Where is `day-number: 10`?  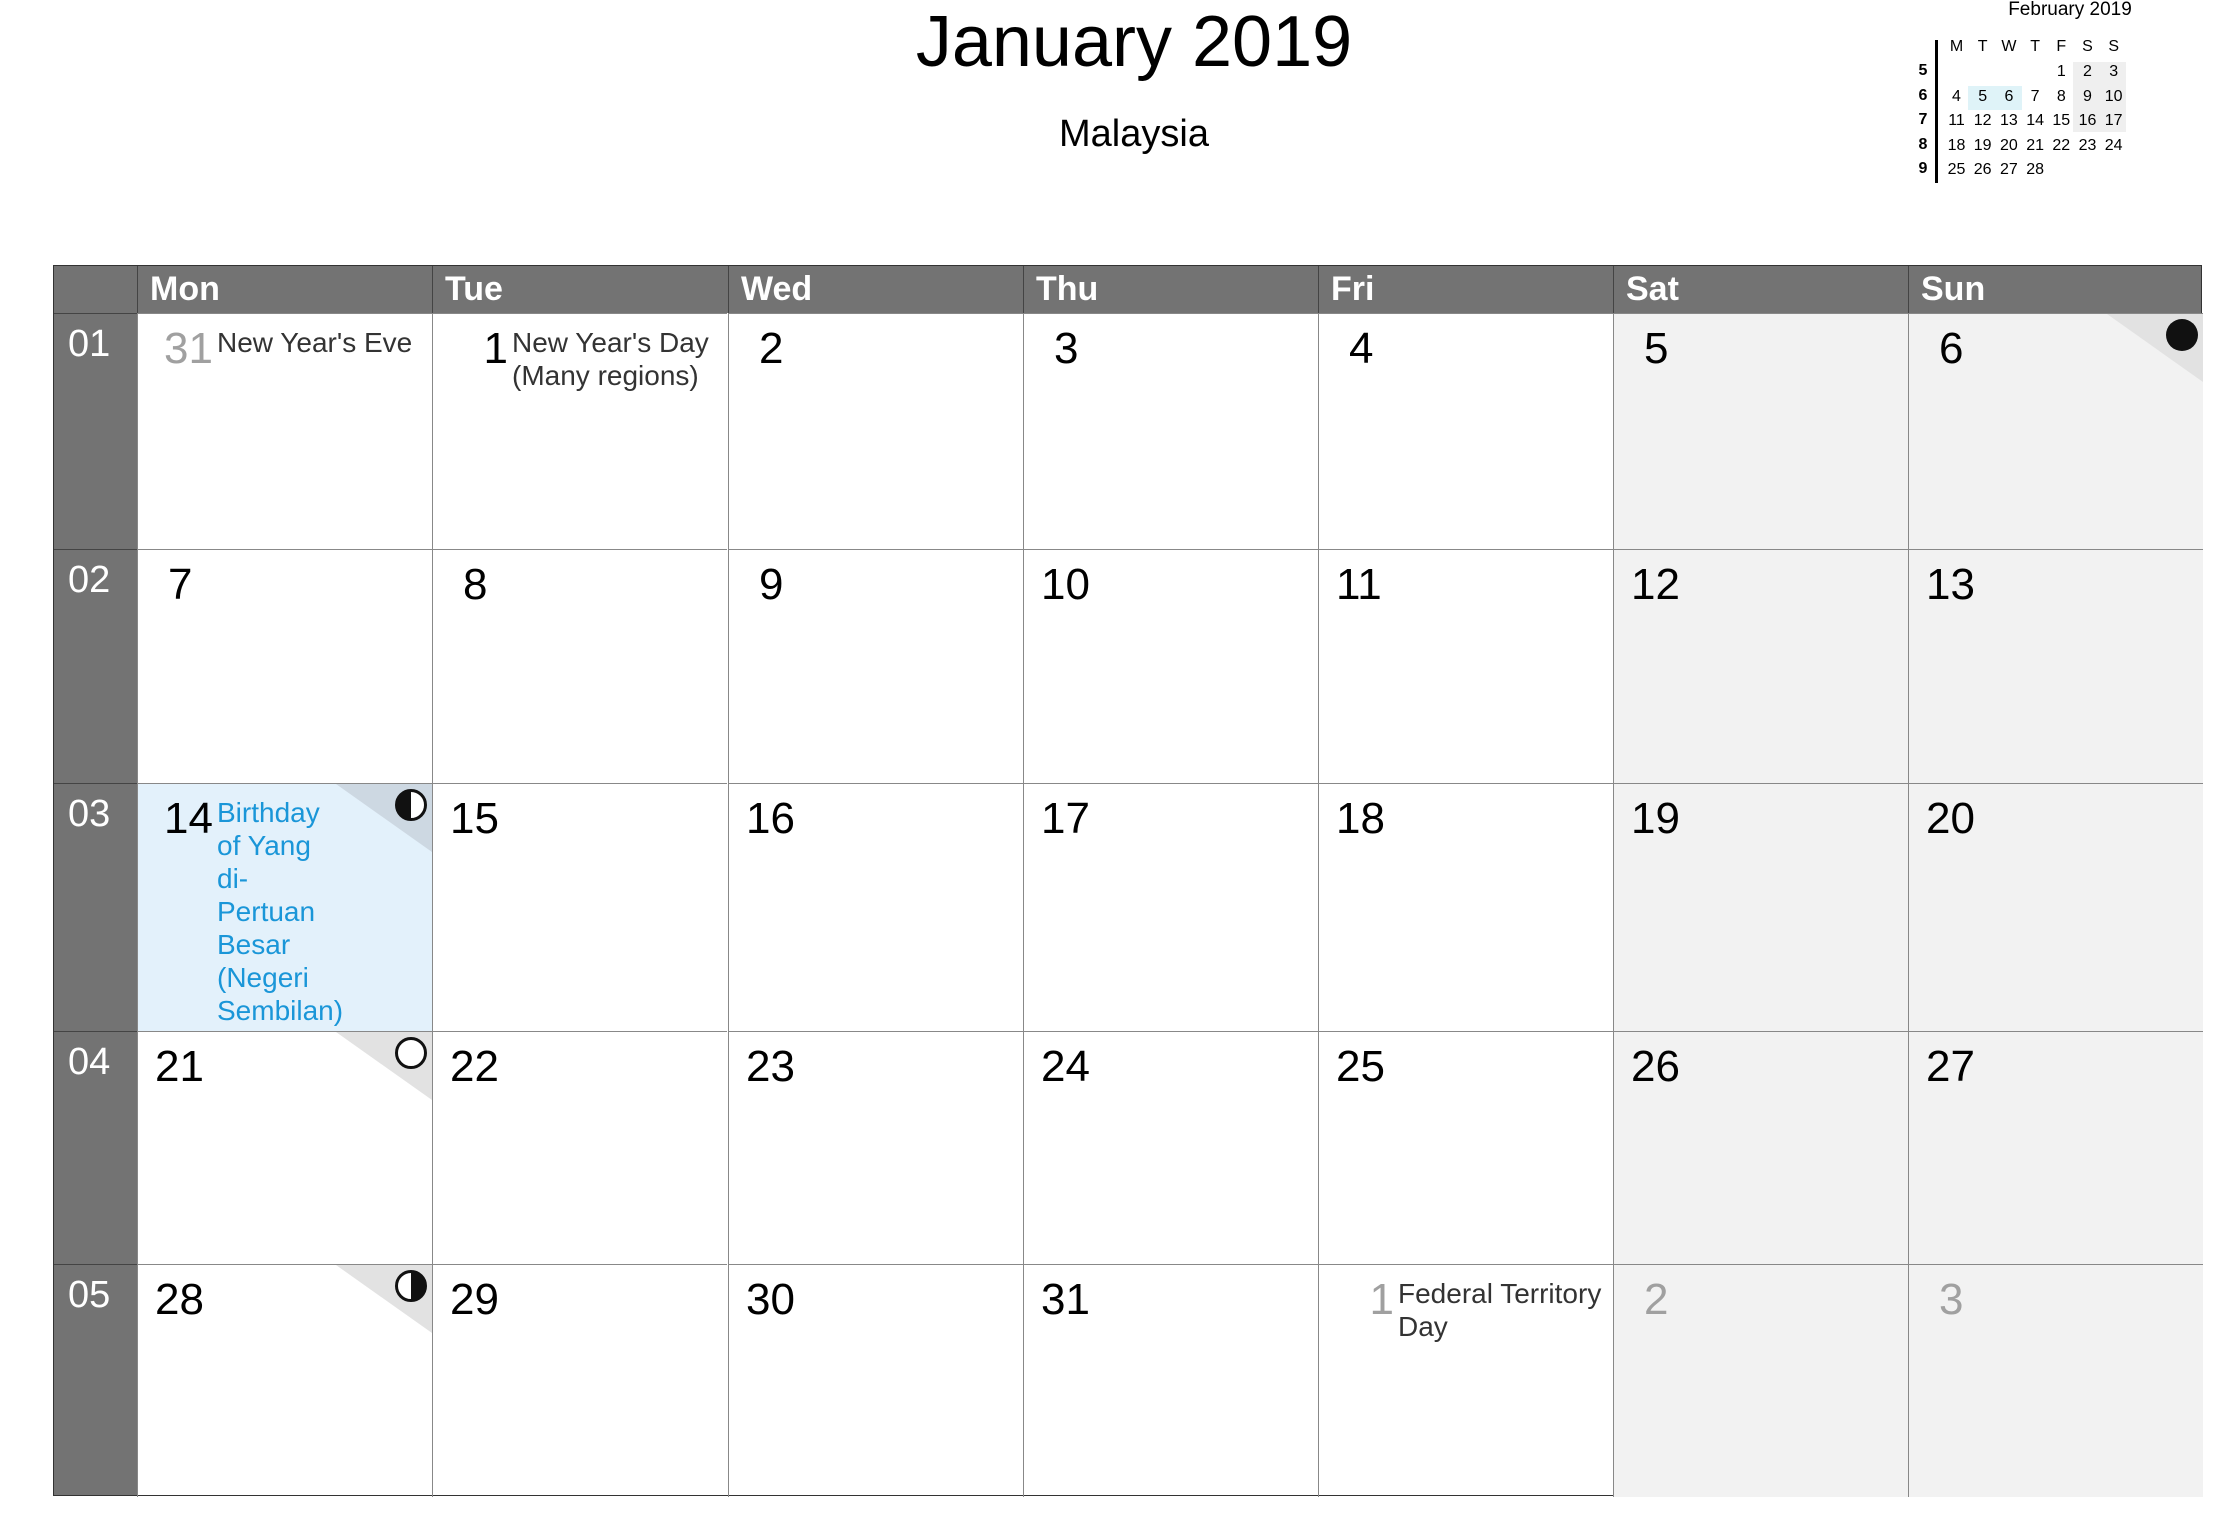
day-number: 10 is located at coordinates (1065, 584).